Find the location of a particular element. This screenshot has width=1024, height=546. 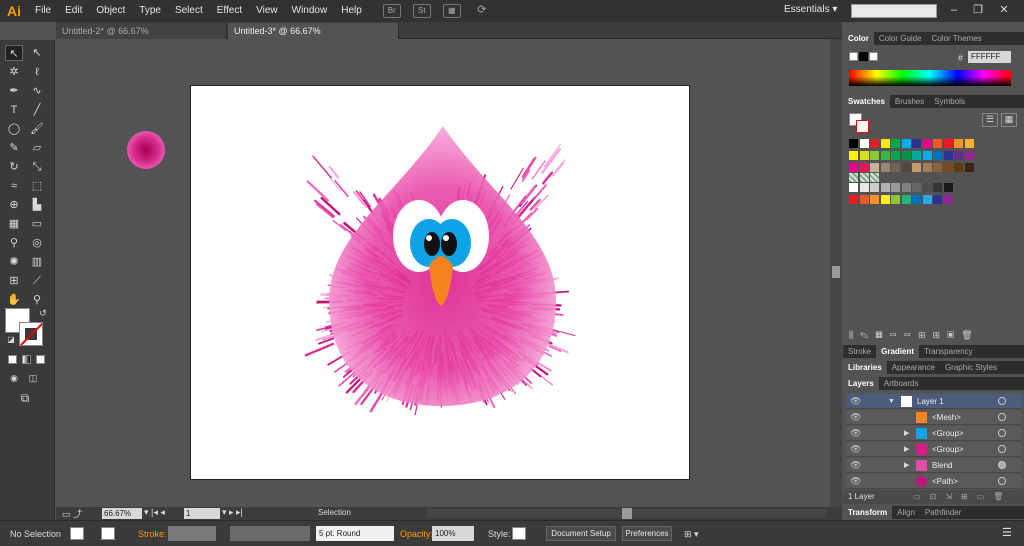

tab-pathfinder: Pathfinder is located at coordinates (943, 512).